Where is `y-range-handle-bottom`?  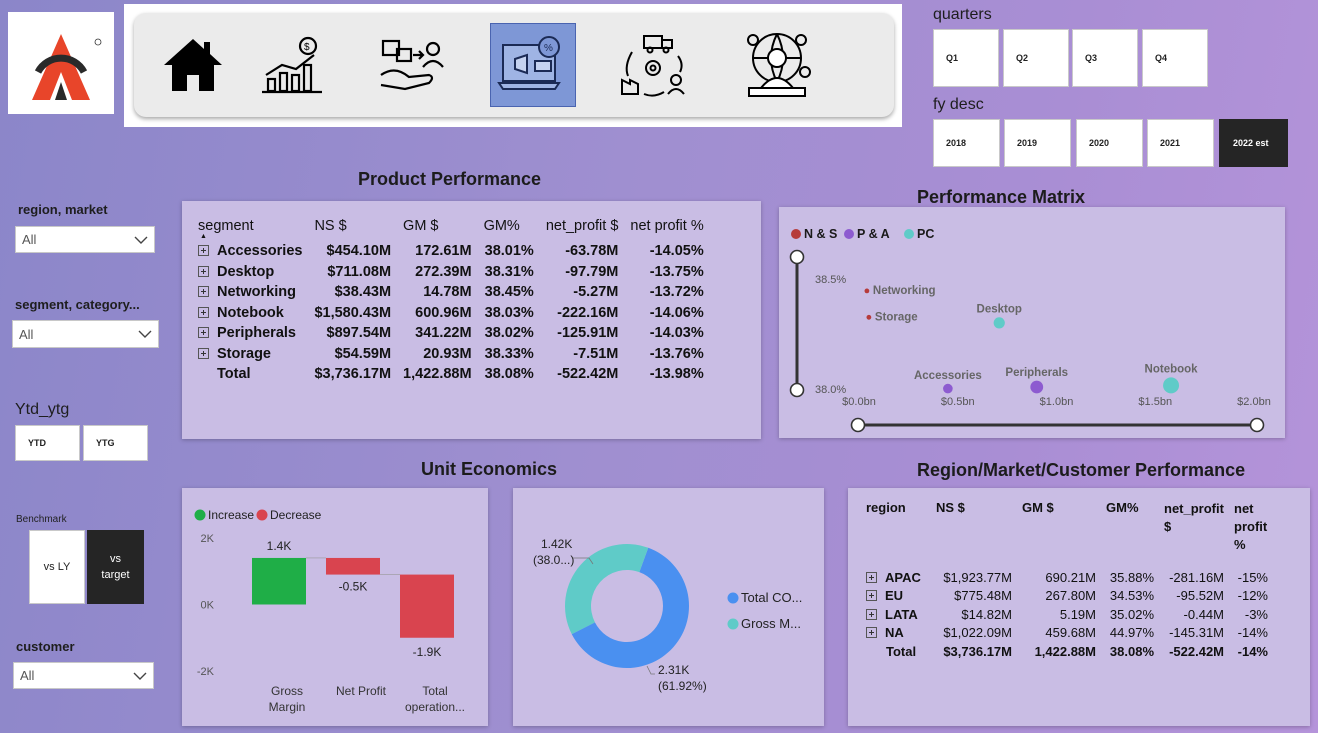 y-range-handle-bottom is located at coordinates (797, 390).